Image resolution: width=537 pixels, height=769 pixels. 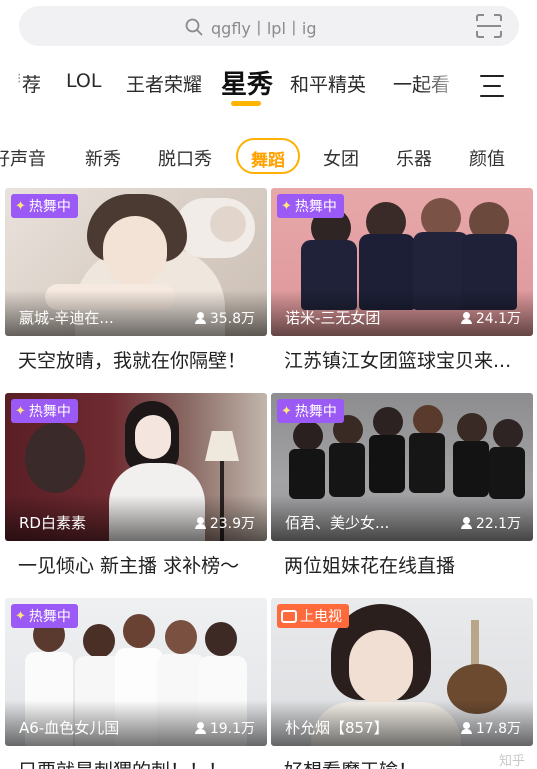 I want to click on nav-tab-lol: LOL, so click(x=83, y=81).